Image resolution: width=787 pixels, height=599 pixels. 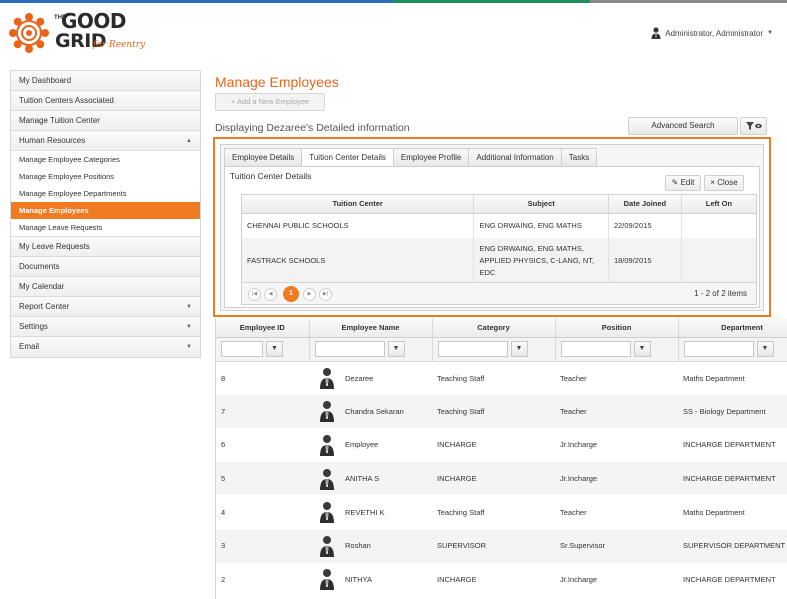 I want to click on employee-name: Chandra Sekaran, so click(x=374, y=411).